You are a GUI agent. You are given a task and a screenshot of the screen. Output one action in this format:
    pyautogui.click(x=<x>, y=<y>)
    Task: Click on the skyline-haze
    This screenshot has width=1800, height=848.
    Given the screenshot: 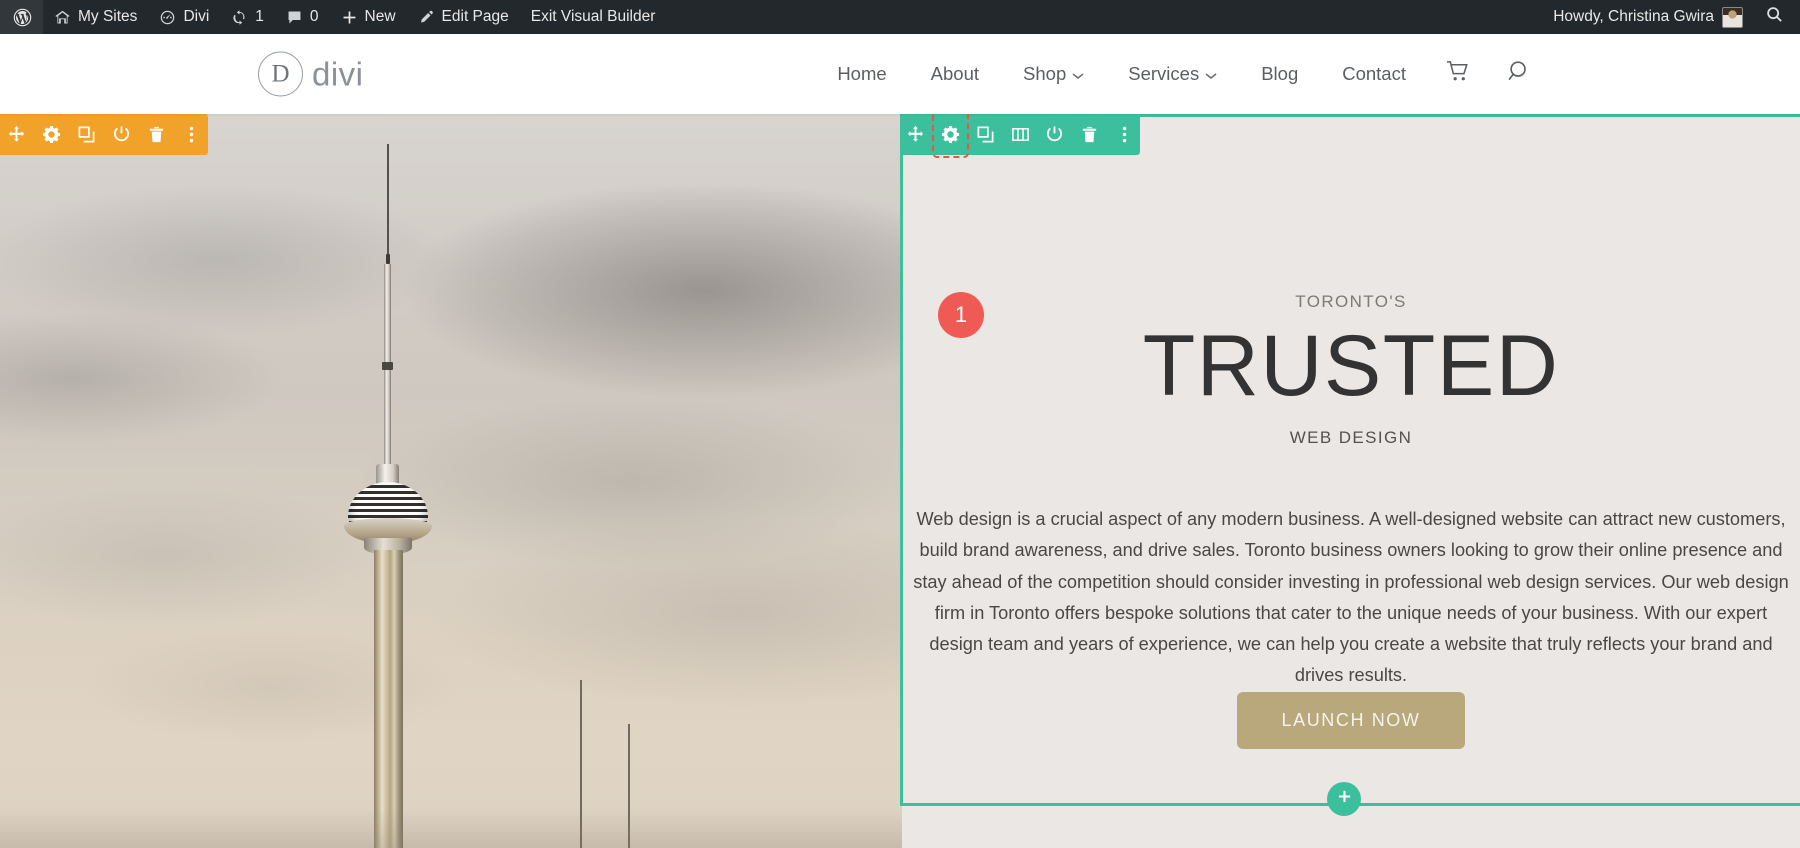 What is the action you would take?
    pyautogui.click(x=451, y=828)
    